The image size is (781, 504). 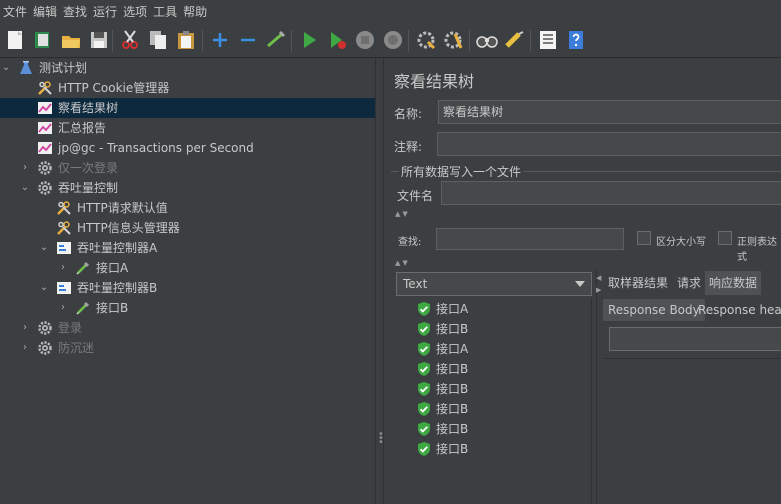 I want to click on filename-label: 文件名, so click(x=415, y=196).